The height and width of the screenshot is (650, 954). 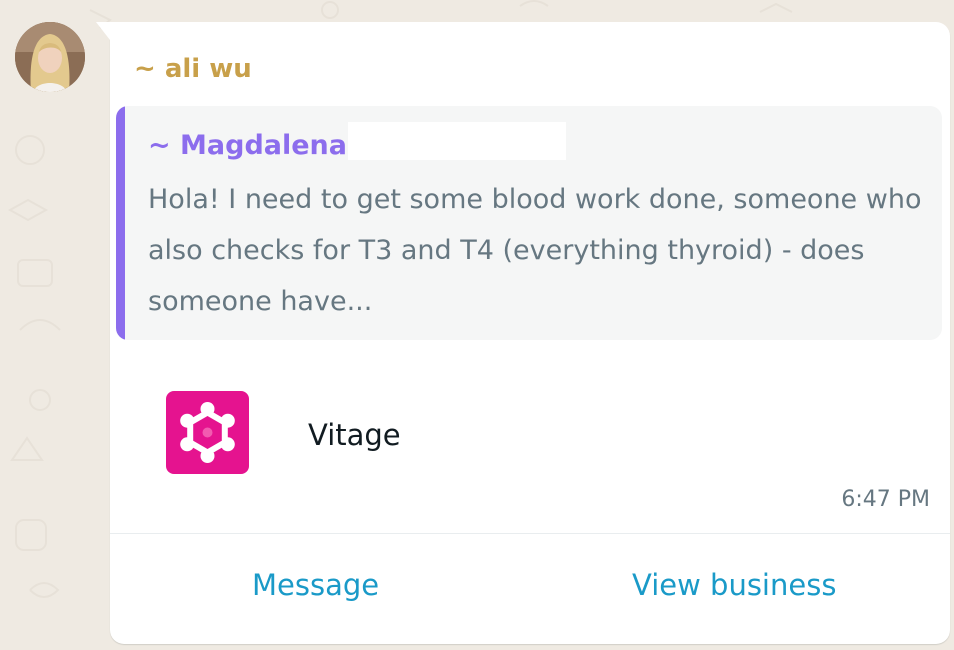 I want to click on bubble-tail, so click(x=103, y=31).